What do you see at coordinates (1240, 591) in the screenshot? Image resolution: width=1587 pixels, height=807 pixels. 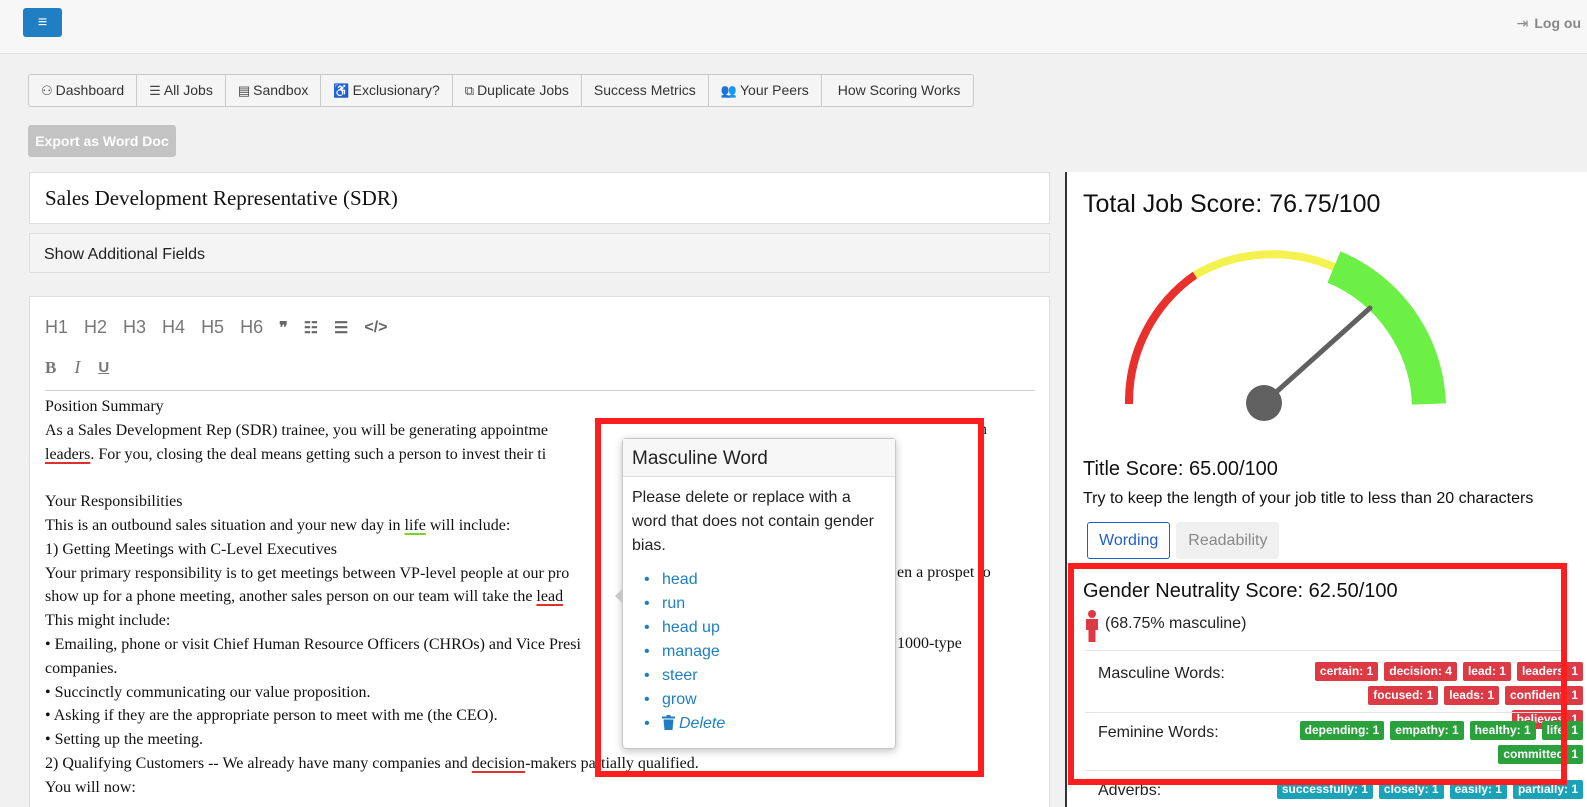 I see `gender-neutrality-score: Gender Neutrality Score: 62.50/100` at bounding box center [1240, 591].